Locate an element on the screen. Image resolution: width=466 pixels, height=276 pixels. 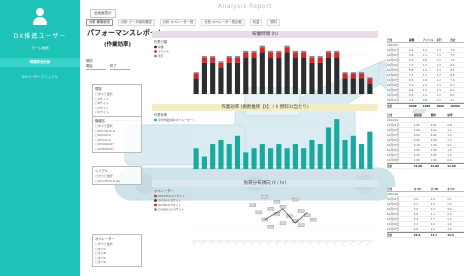
legend-item: アイドル is located at coordinates (163, 52).